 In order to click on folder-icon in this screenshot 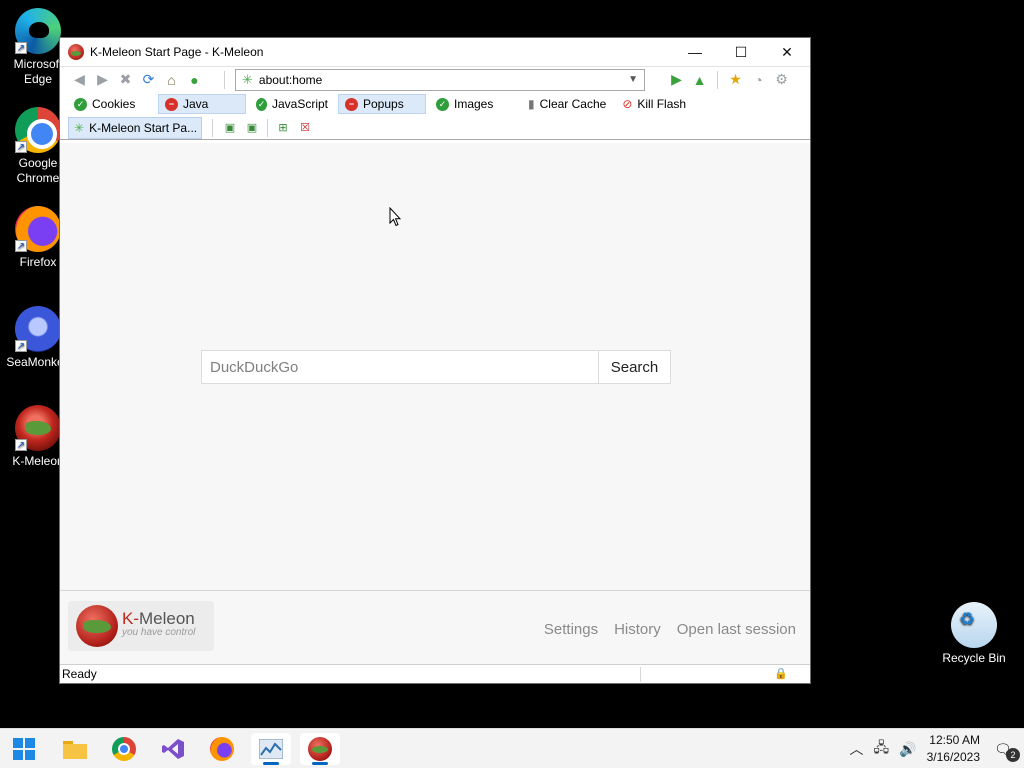, I will do `click(75, 750)`.